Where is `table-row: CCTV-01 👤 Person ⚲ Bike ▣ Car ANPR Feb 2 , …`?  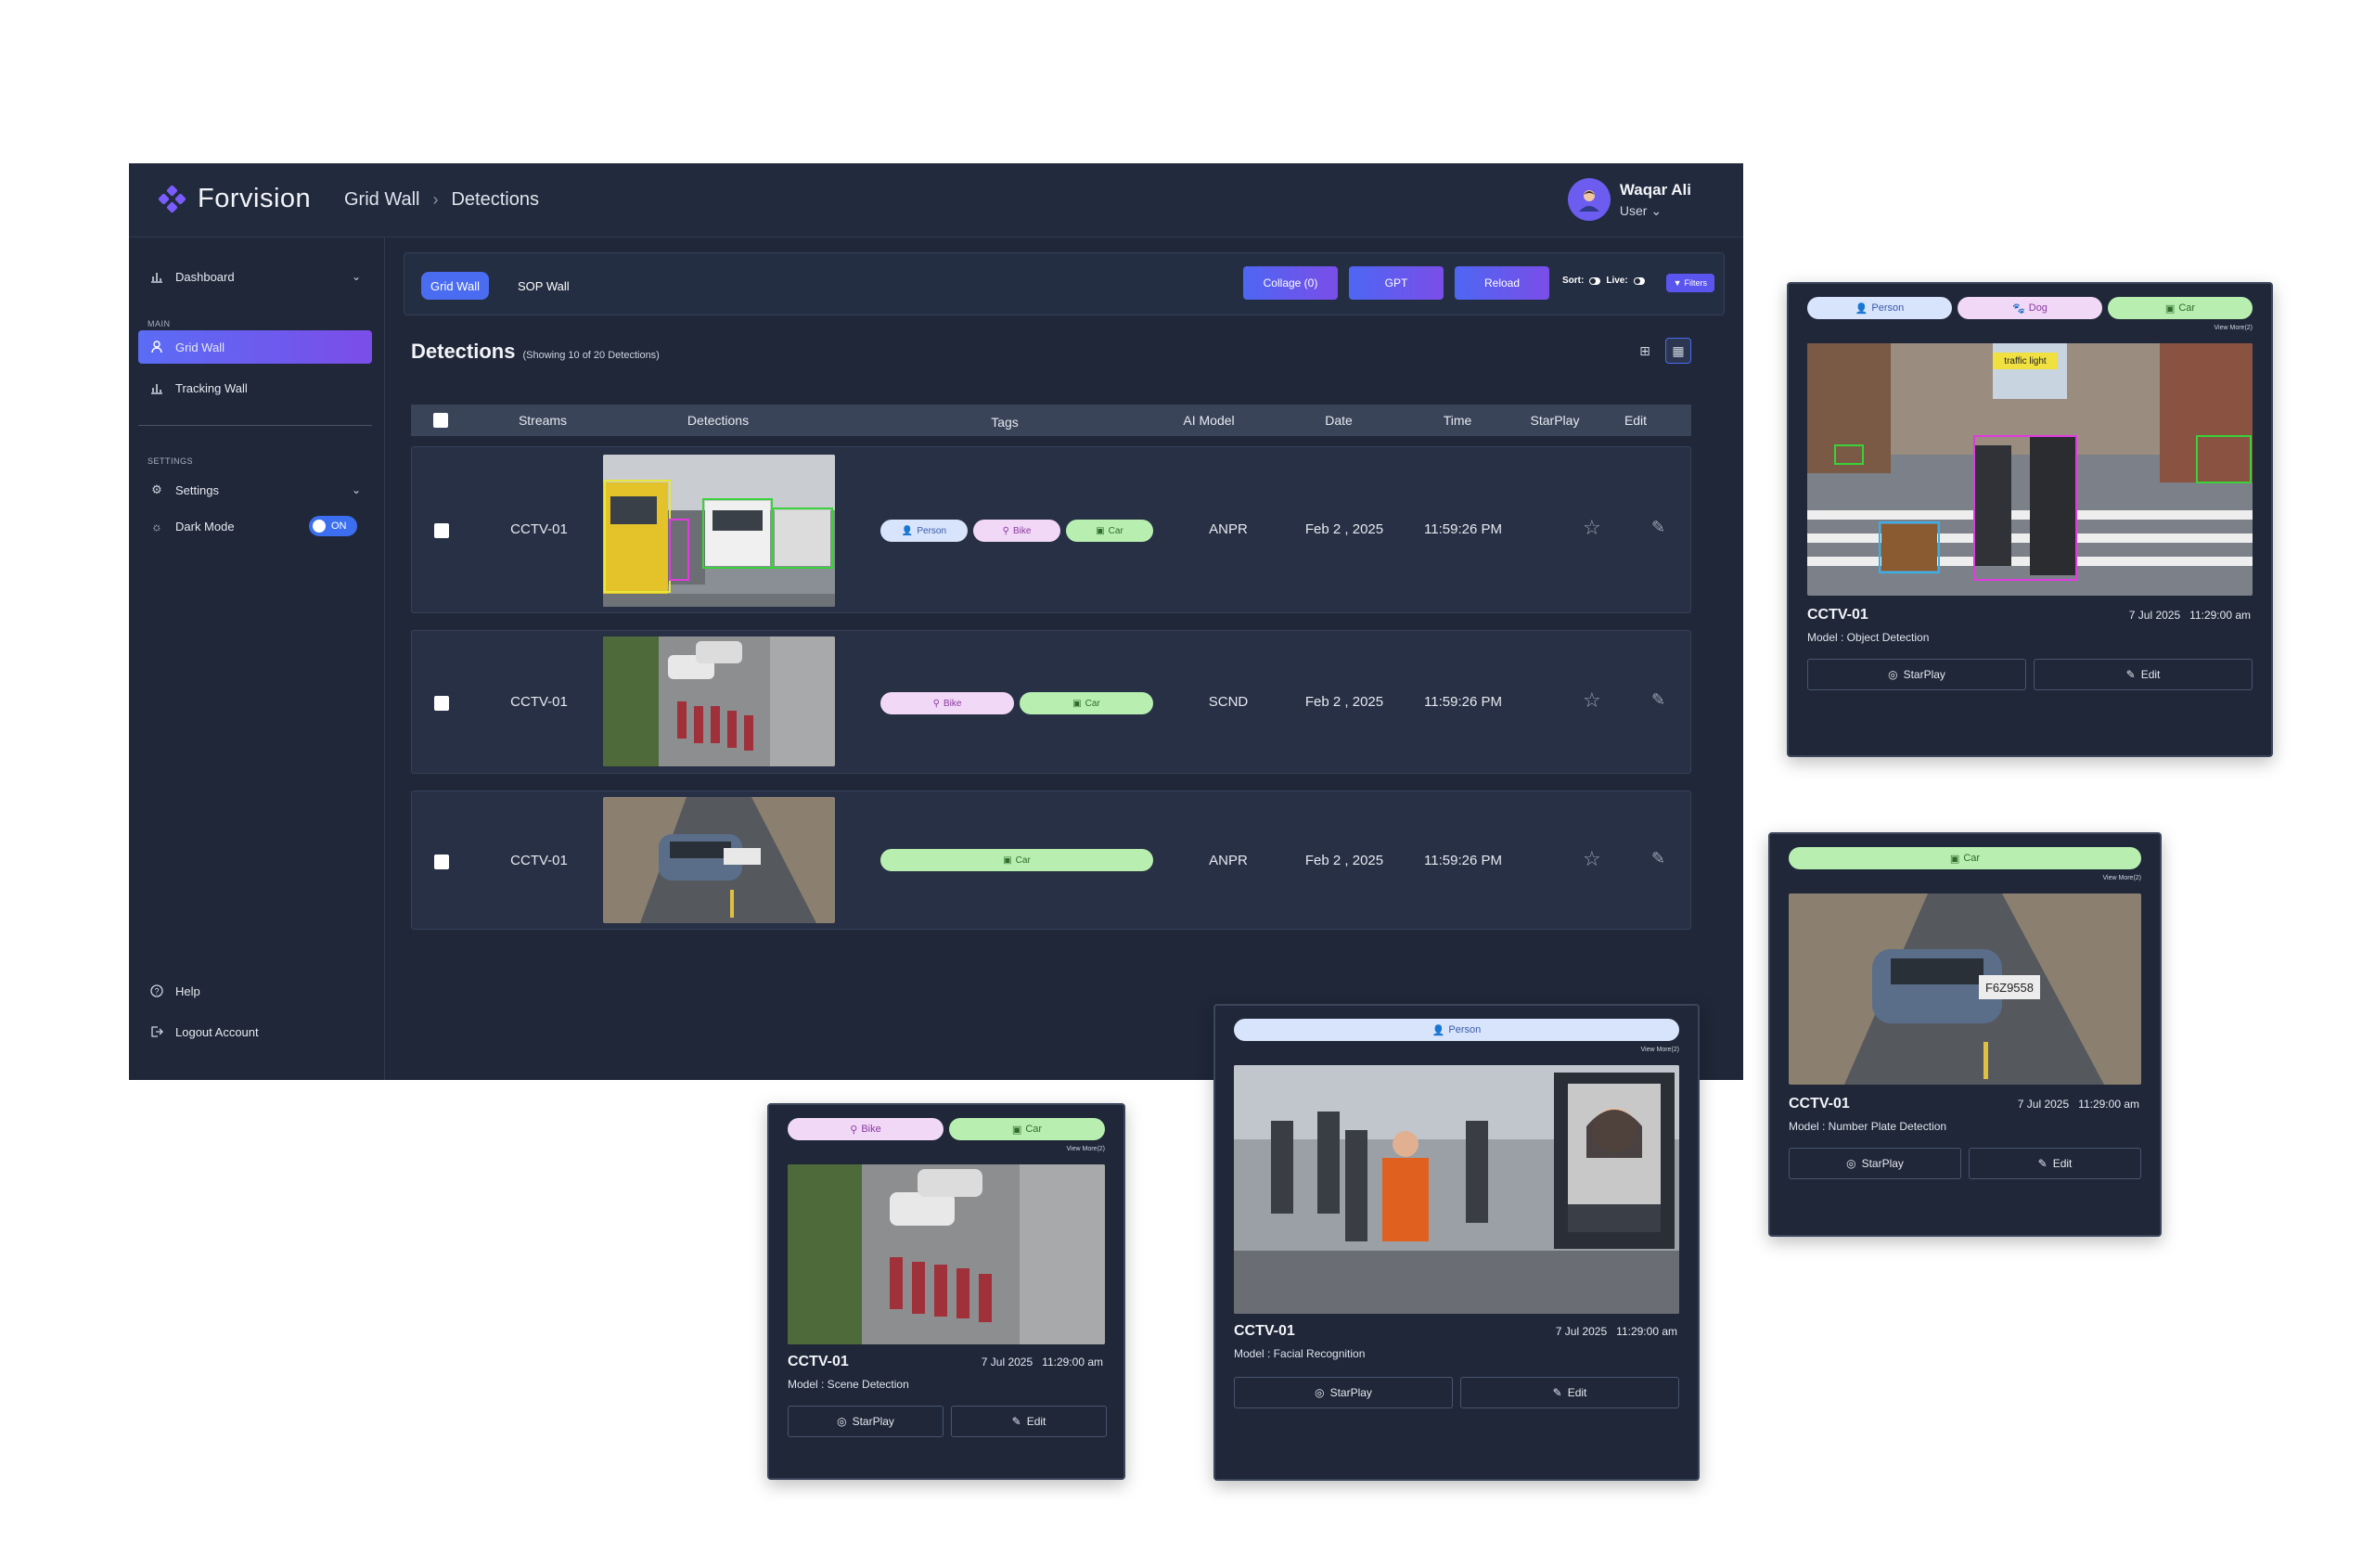 table-row: CCTV-01 👤 Person ⚲ Bike ▣ Car ANPR Feb 2 , … is located at coordinates (1051, 529).